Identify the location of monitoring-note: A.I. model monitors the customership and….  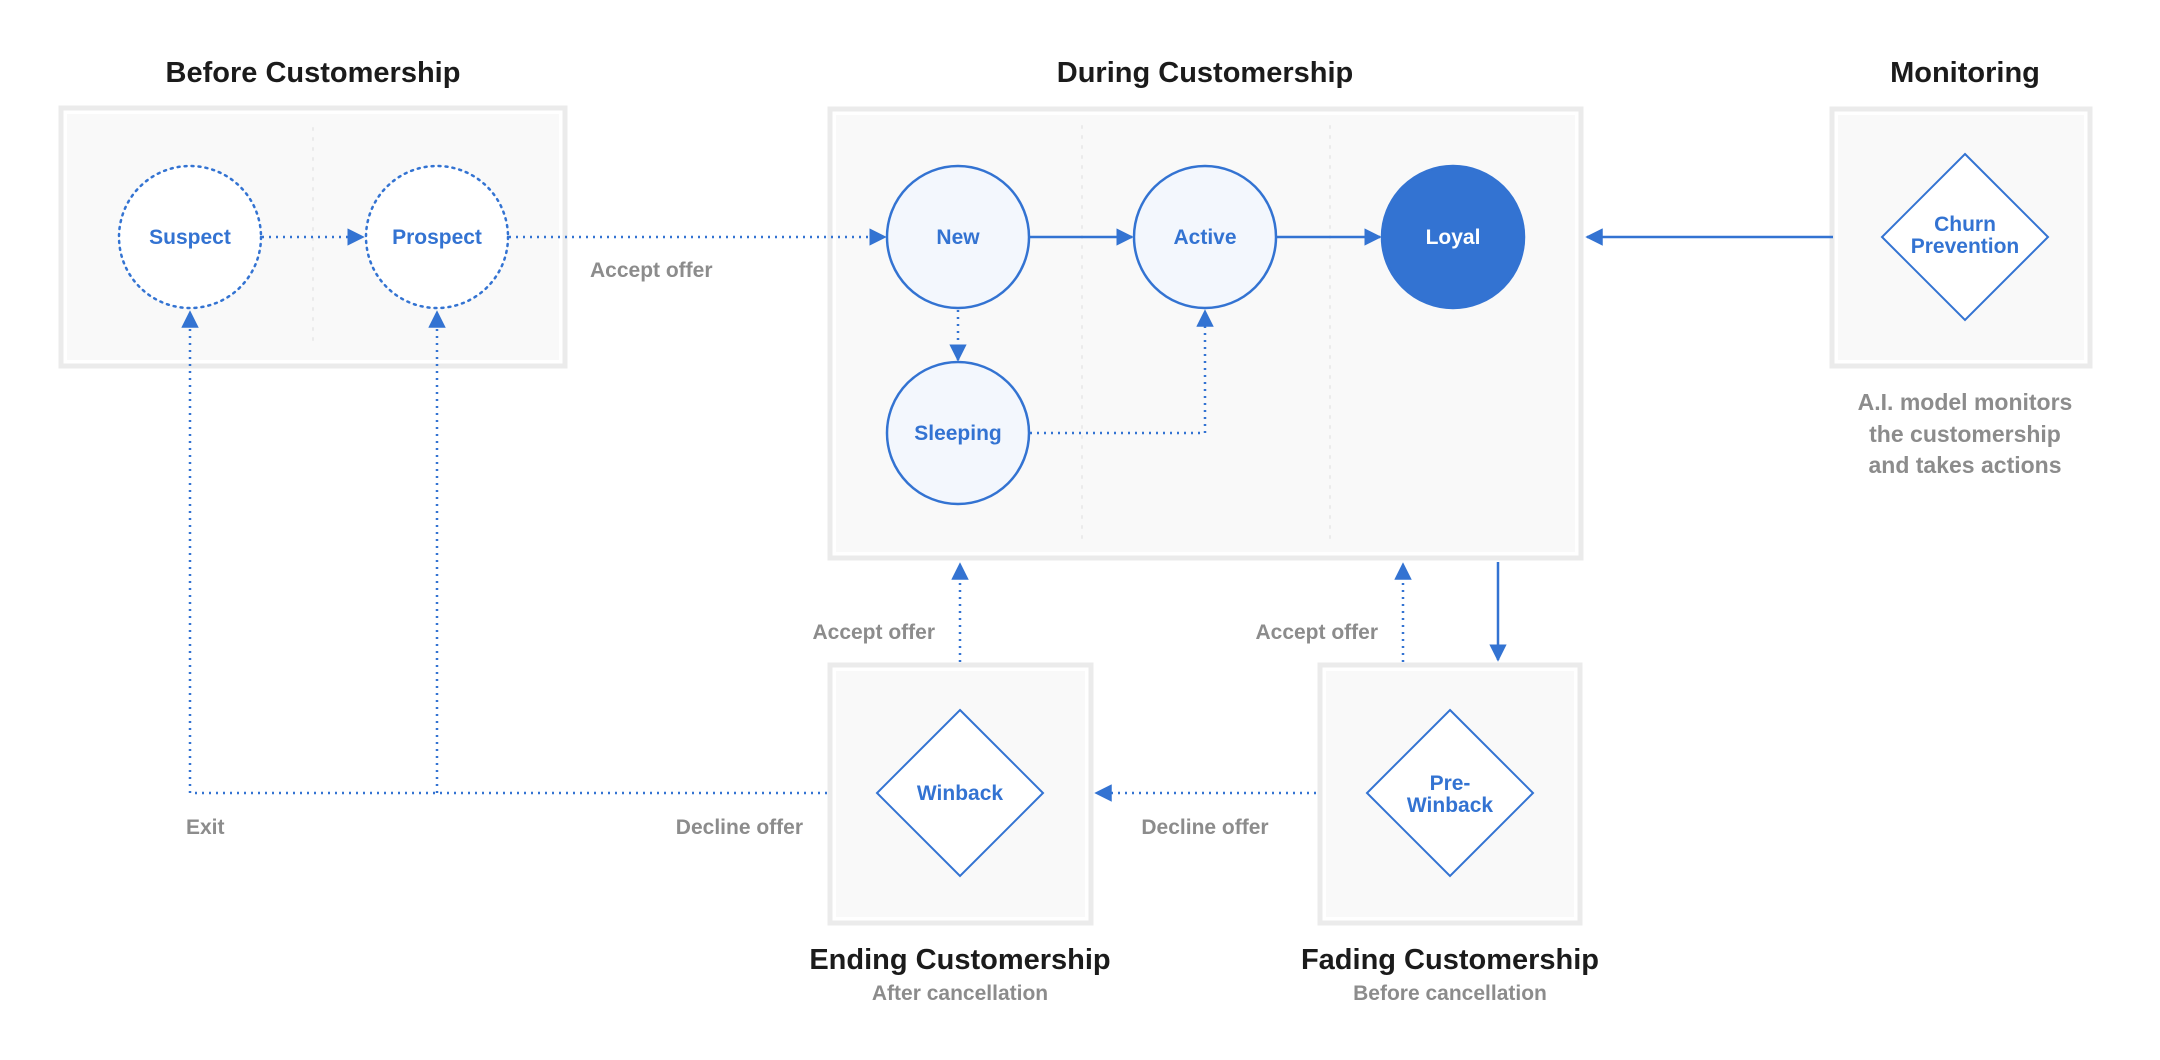
(1965, 433).